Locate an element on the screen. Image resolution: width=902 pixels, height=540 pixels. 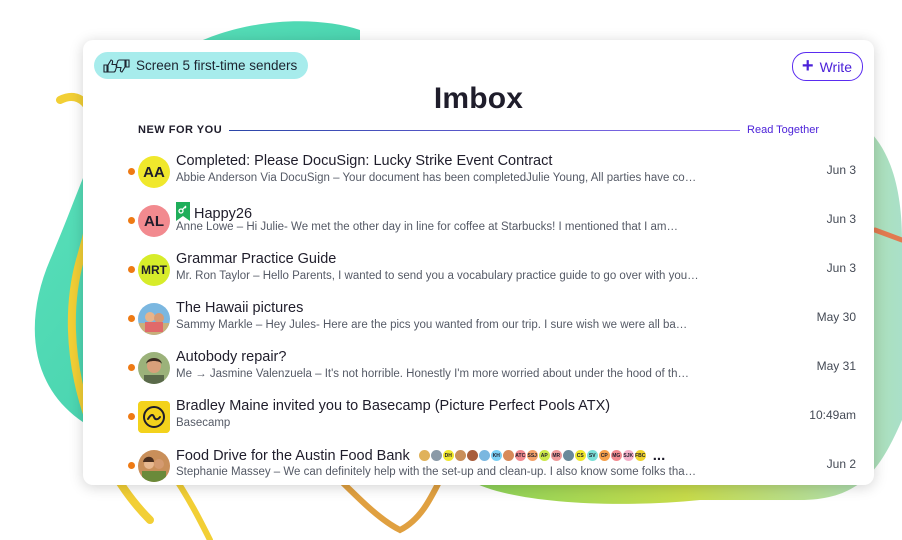
initials-avatar: MRT is located at coordinates (154, 270).